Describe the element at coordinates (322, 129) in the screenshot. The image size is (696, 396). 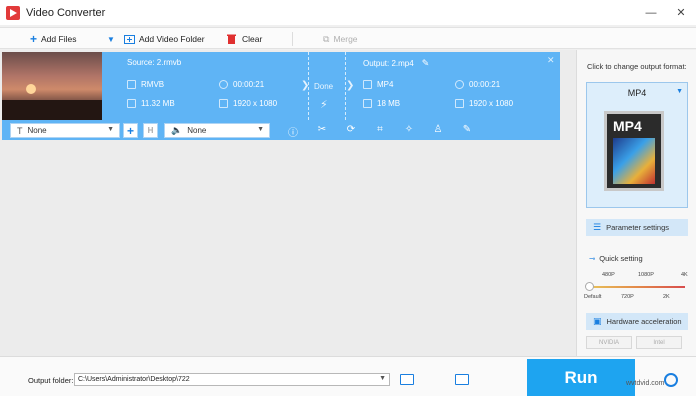
I see `scissors-icon: ✂` at that location.